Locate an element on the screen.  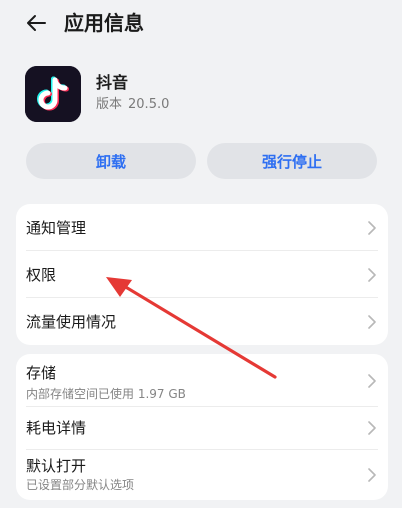
tiktok-logo-icon is located at coordinates (53, 94).